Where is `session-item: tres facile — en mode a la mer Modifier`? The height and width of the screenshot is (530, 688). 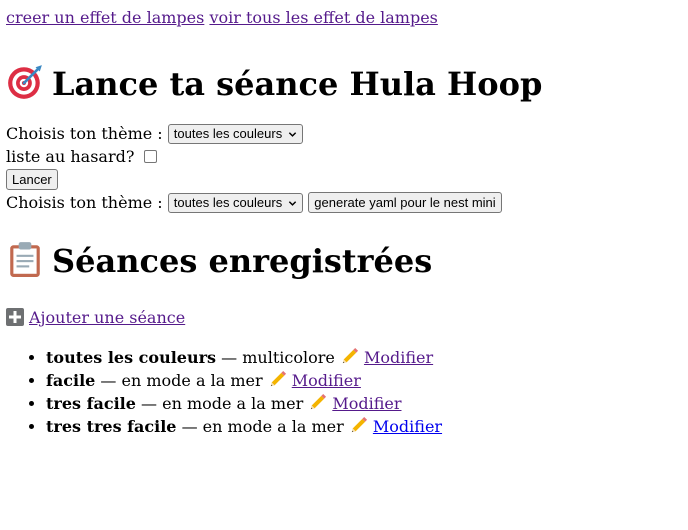
session-item: tres facile — en mode a la mer Modifier is located at coordinates (364, 403).